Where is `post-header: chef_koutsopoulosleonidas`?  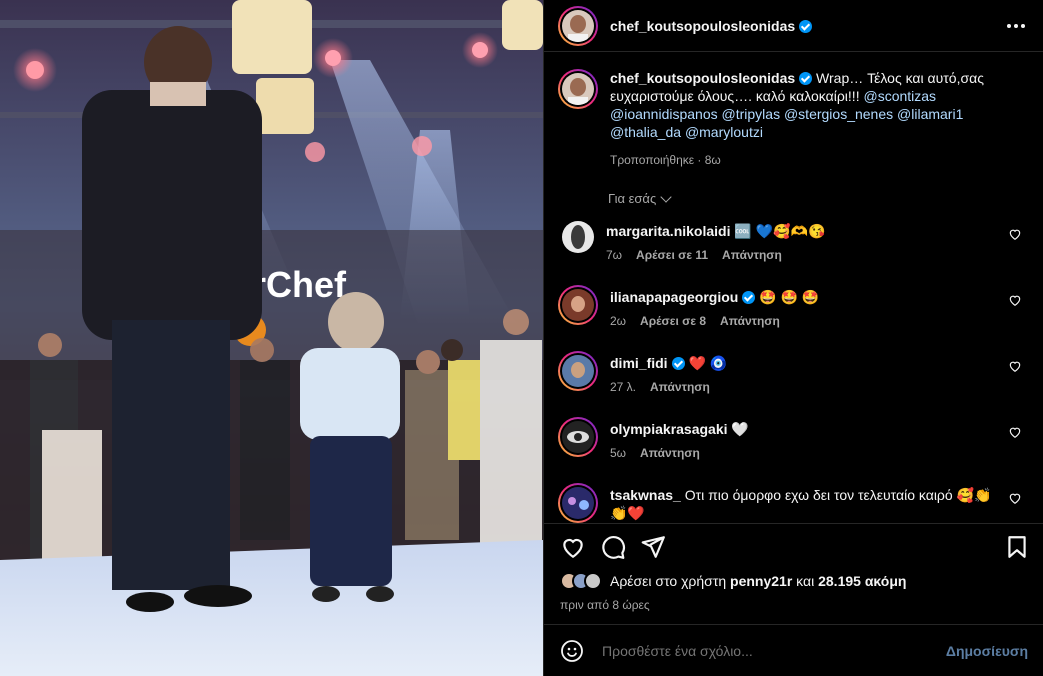 post-header: chef_koutsopoulosleonidas is located at coordinates (793, 26).